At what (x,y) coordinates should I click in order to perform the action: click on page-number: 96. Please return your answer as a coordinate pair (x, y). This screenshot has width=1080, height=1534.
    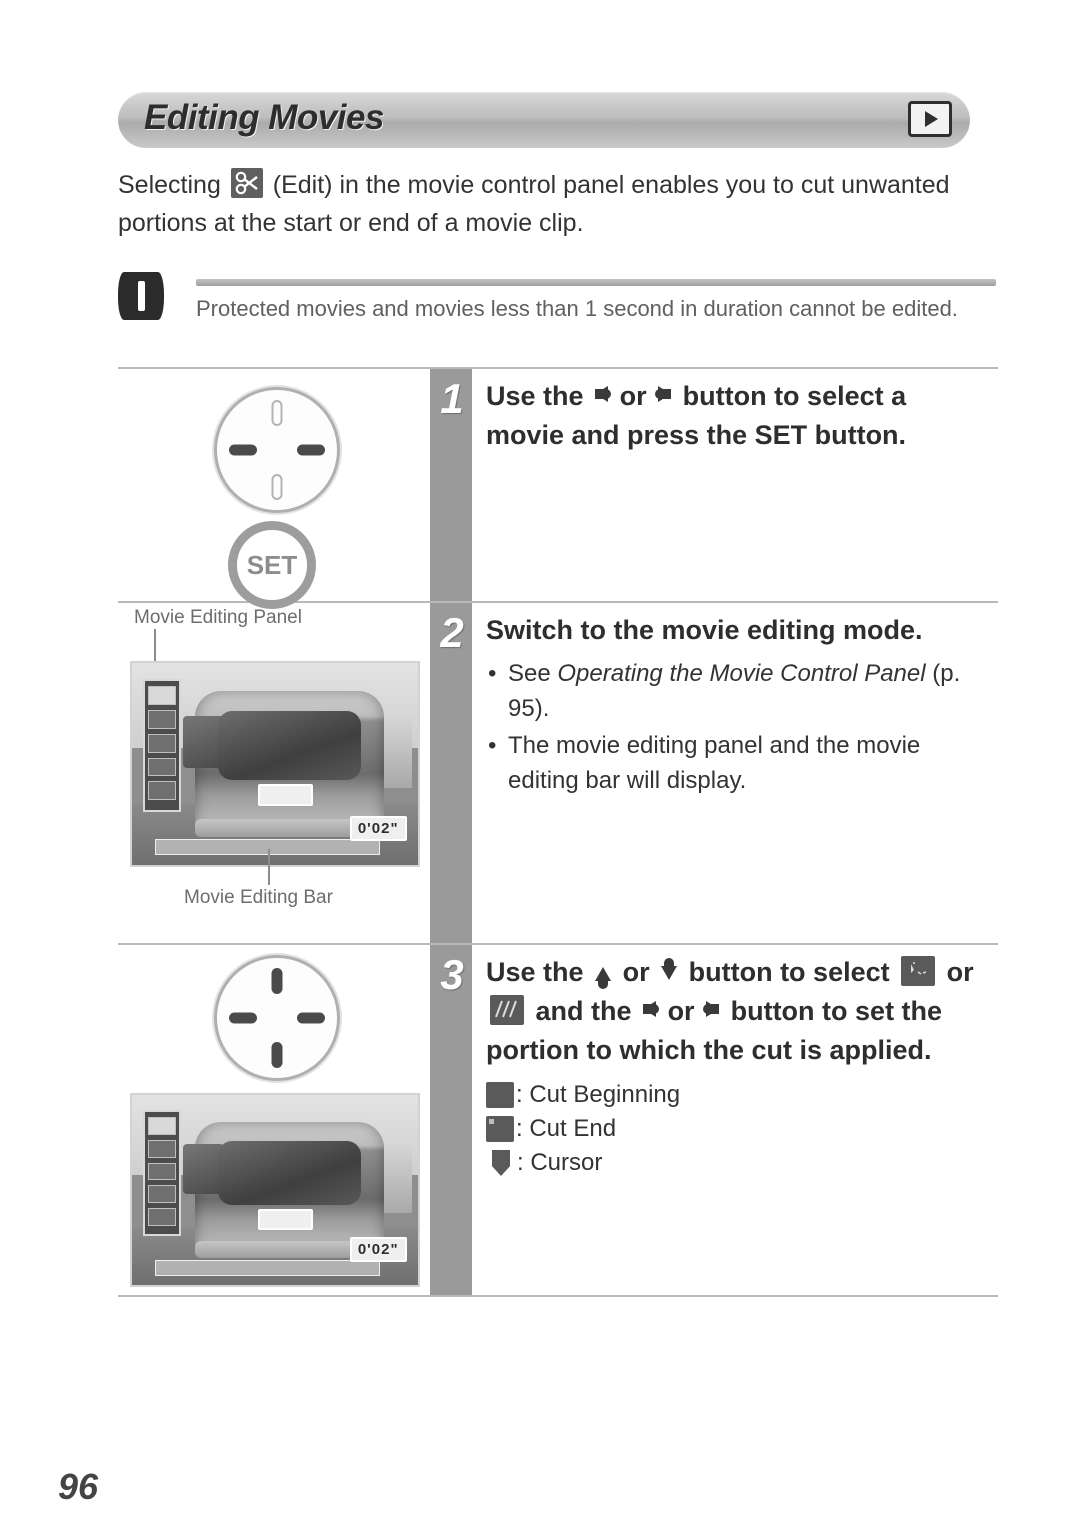
    Looking at the image, I should click on (78, 1486).